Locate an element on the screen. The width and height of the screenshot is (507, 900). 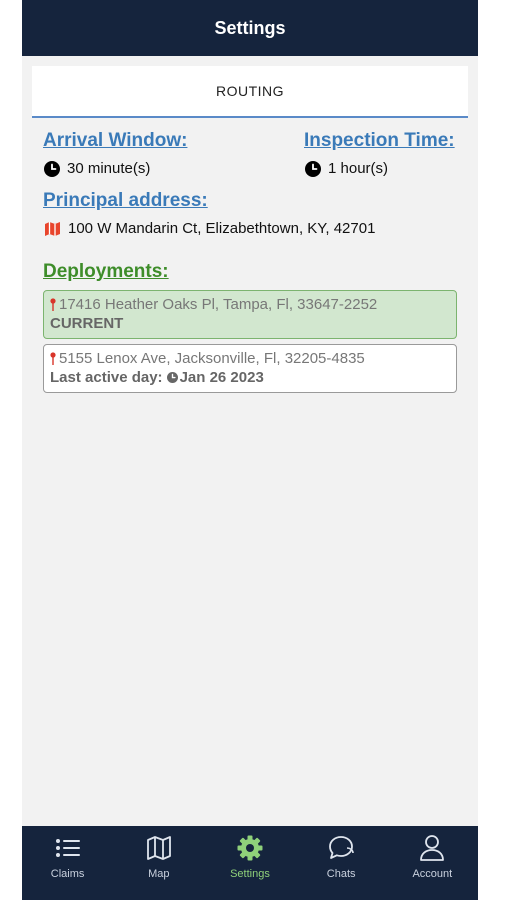
arrival-window-title: Arrival Window: is located at coordinates (115, 140).